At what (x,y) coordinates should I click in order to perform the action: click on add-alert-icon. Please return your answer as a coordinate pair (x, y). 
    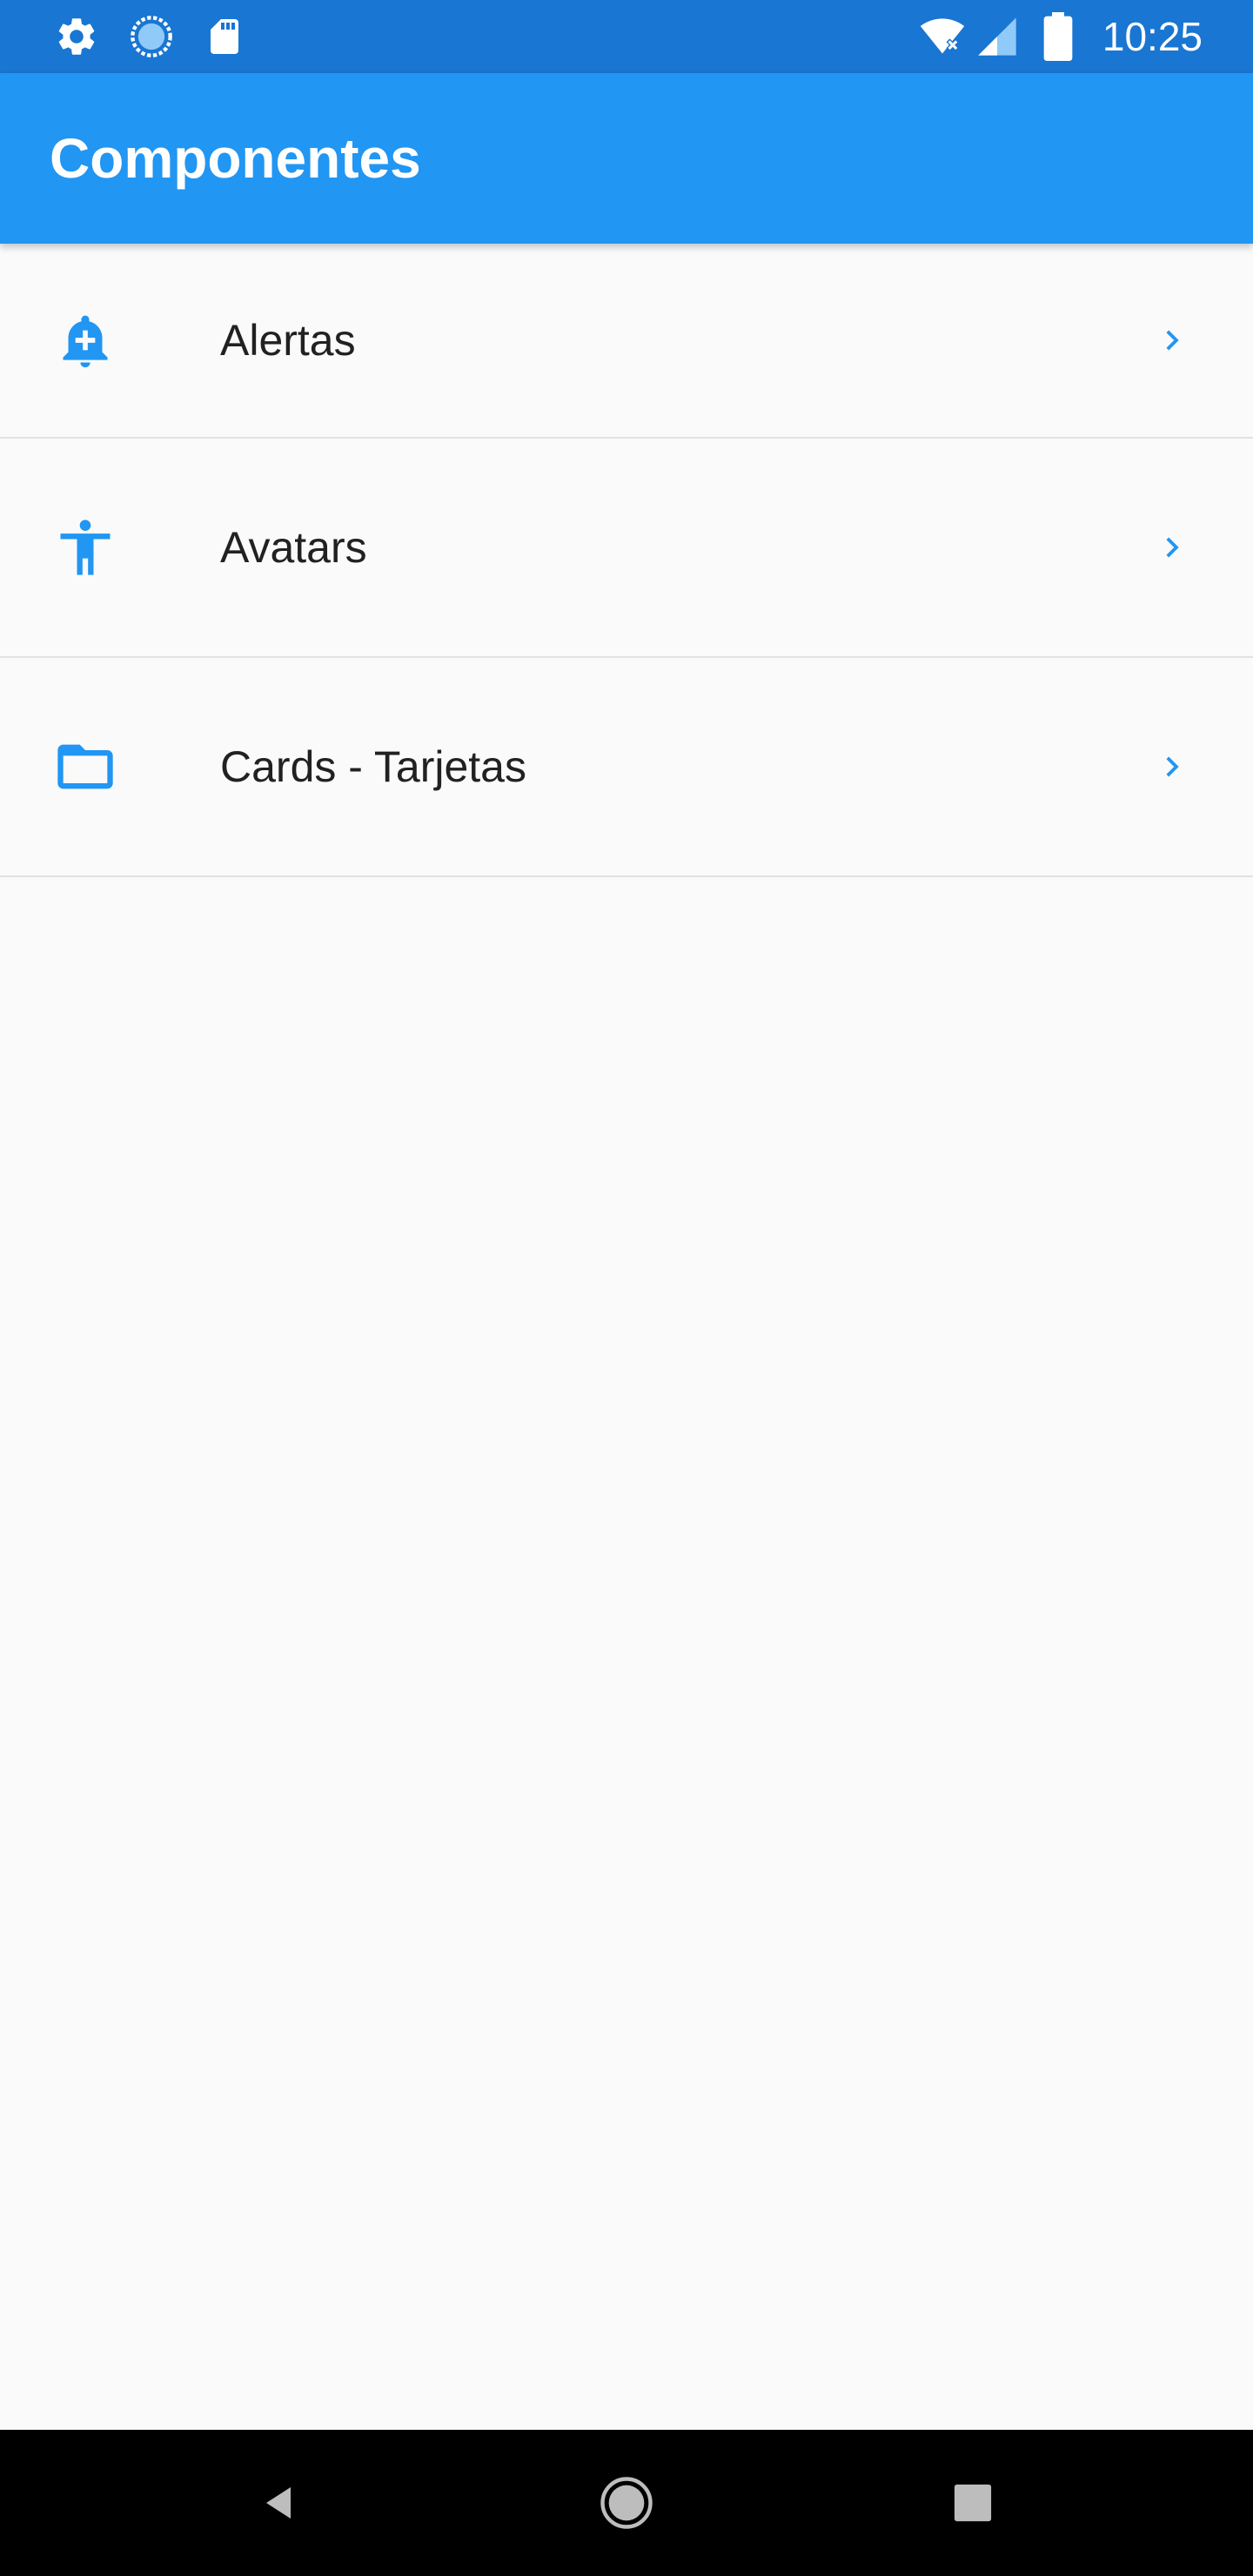
    Looking at the image, I should click on (85, 340).